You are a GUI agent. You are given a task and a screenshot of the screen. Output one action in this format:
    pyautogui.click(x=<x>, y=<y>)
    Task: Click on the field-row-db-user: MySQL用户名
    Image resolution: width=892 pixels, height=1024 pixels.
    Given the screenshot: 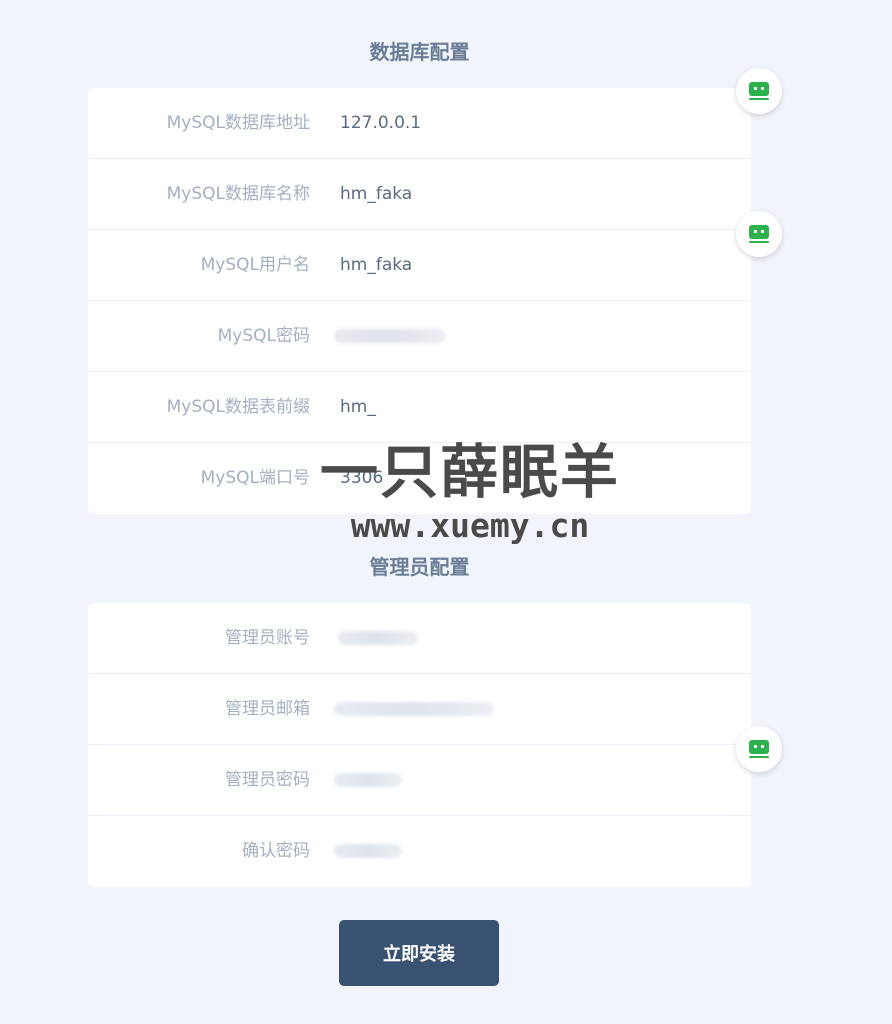 What is the action you would take?
    pyautogui.click(x=419, y=265)
    